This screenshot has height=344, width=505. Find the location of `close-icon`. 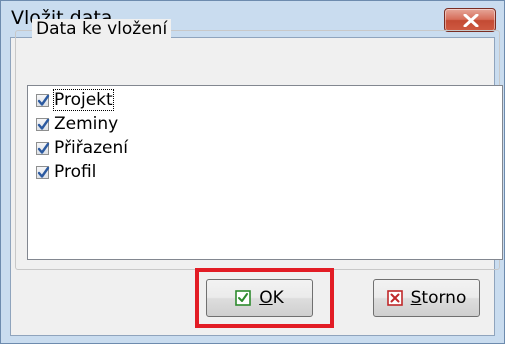

close-icon is located at coordinates (471, 20).